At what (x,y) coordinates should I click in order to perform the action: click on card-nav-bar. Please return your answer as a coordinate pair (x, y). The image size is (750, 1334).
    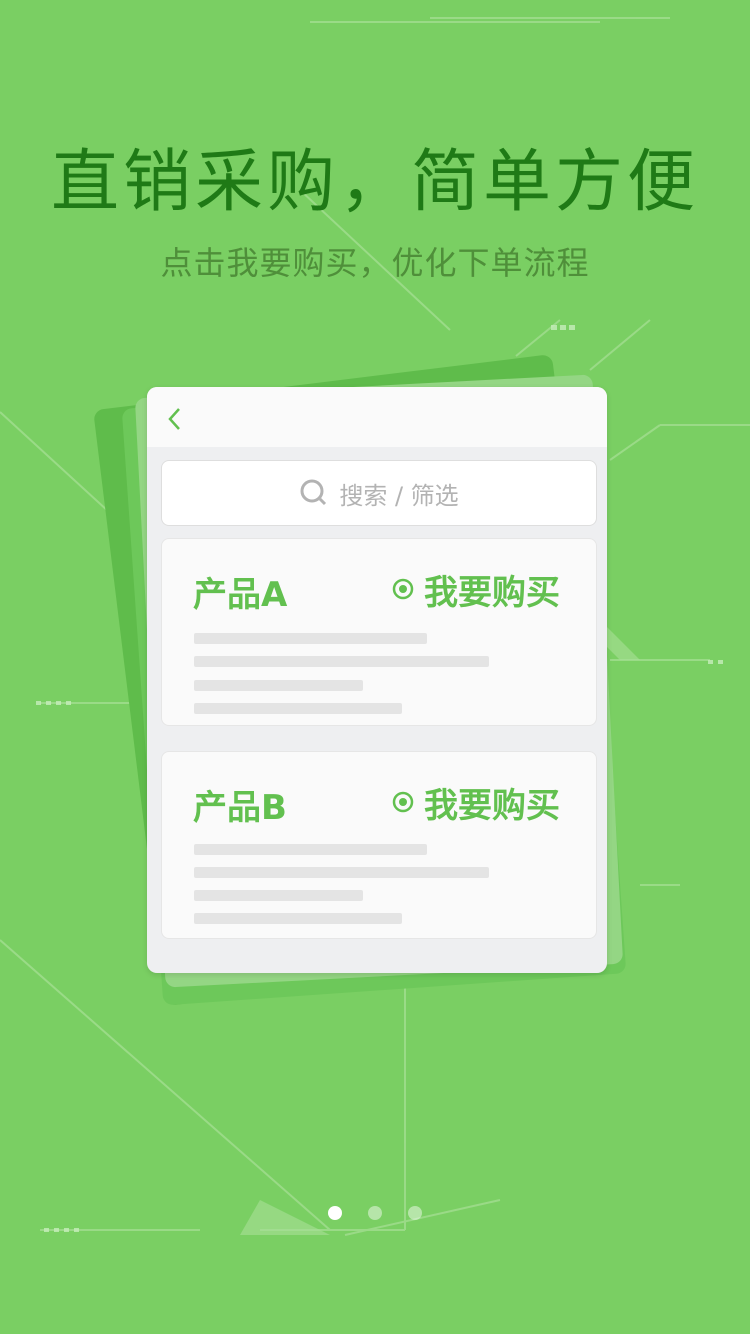
    Looking at the image, I should click on (377, 417).